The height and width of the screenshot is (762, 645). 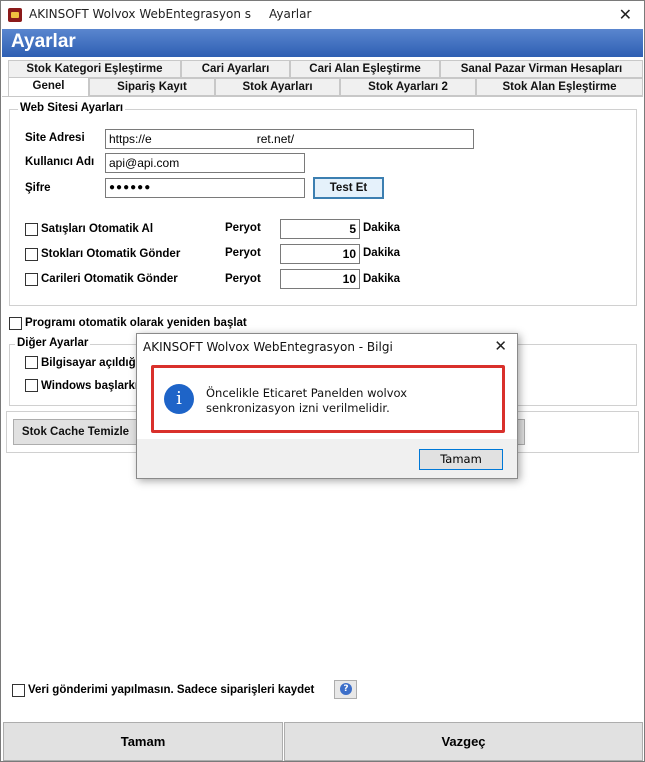 I want to click on tab-stok-ayarlari-2: Stok Ayarları 2, so click(x=408, y=87).